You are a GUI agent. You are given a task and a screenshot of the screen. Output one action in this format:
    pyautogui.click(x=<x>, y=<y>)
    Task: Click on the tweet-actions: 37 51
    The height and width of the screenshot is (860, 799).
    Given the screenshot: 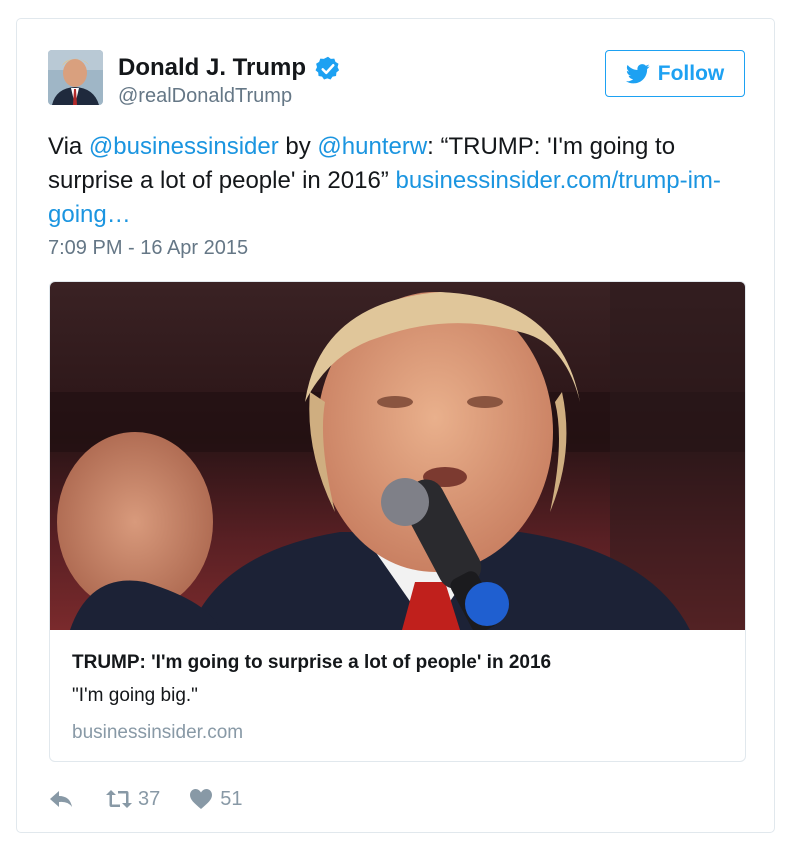 What is the action you would take?
    pyautogui.click(x=145, y=799)
    